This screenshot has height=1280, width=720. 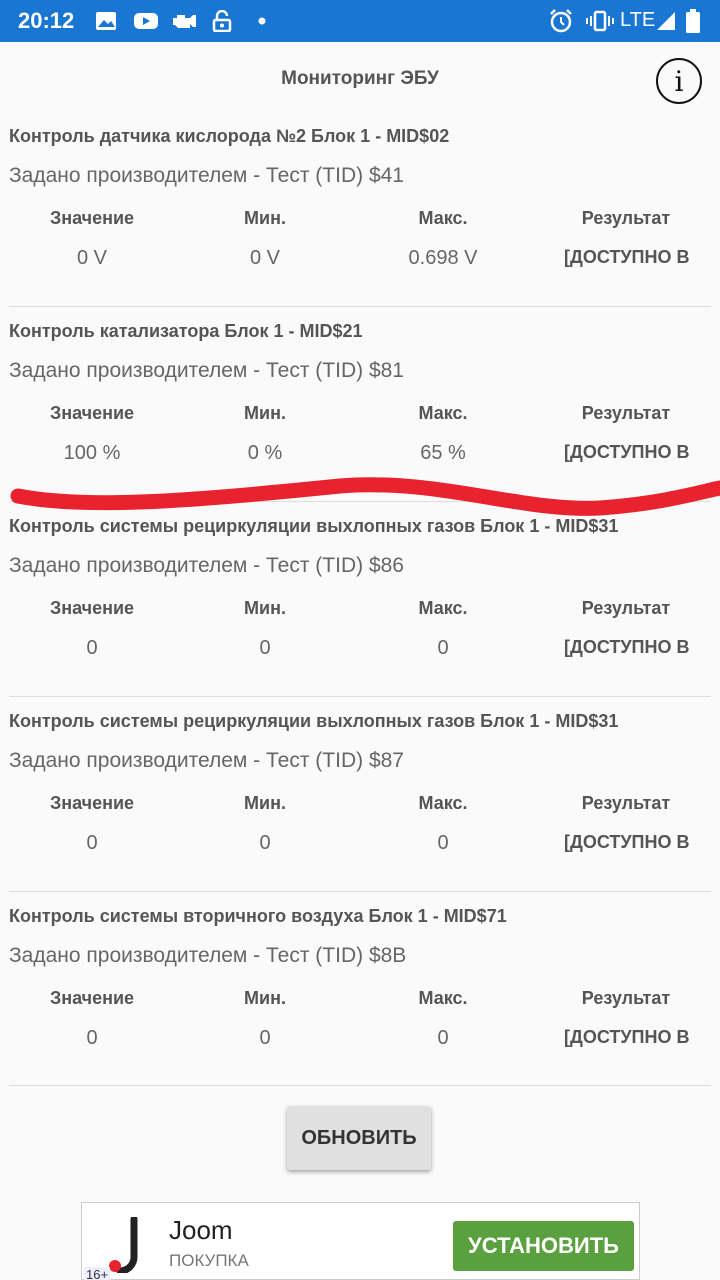 I want to click on section-subtitle: Задано производителем - Тест (TID) $41, so click(x=206, y=175).